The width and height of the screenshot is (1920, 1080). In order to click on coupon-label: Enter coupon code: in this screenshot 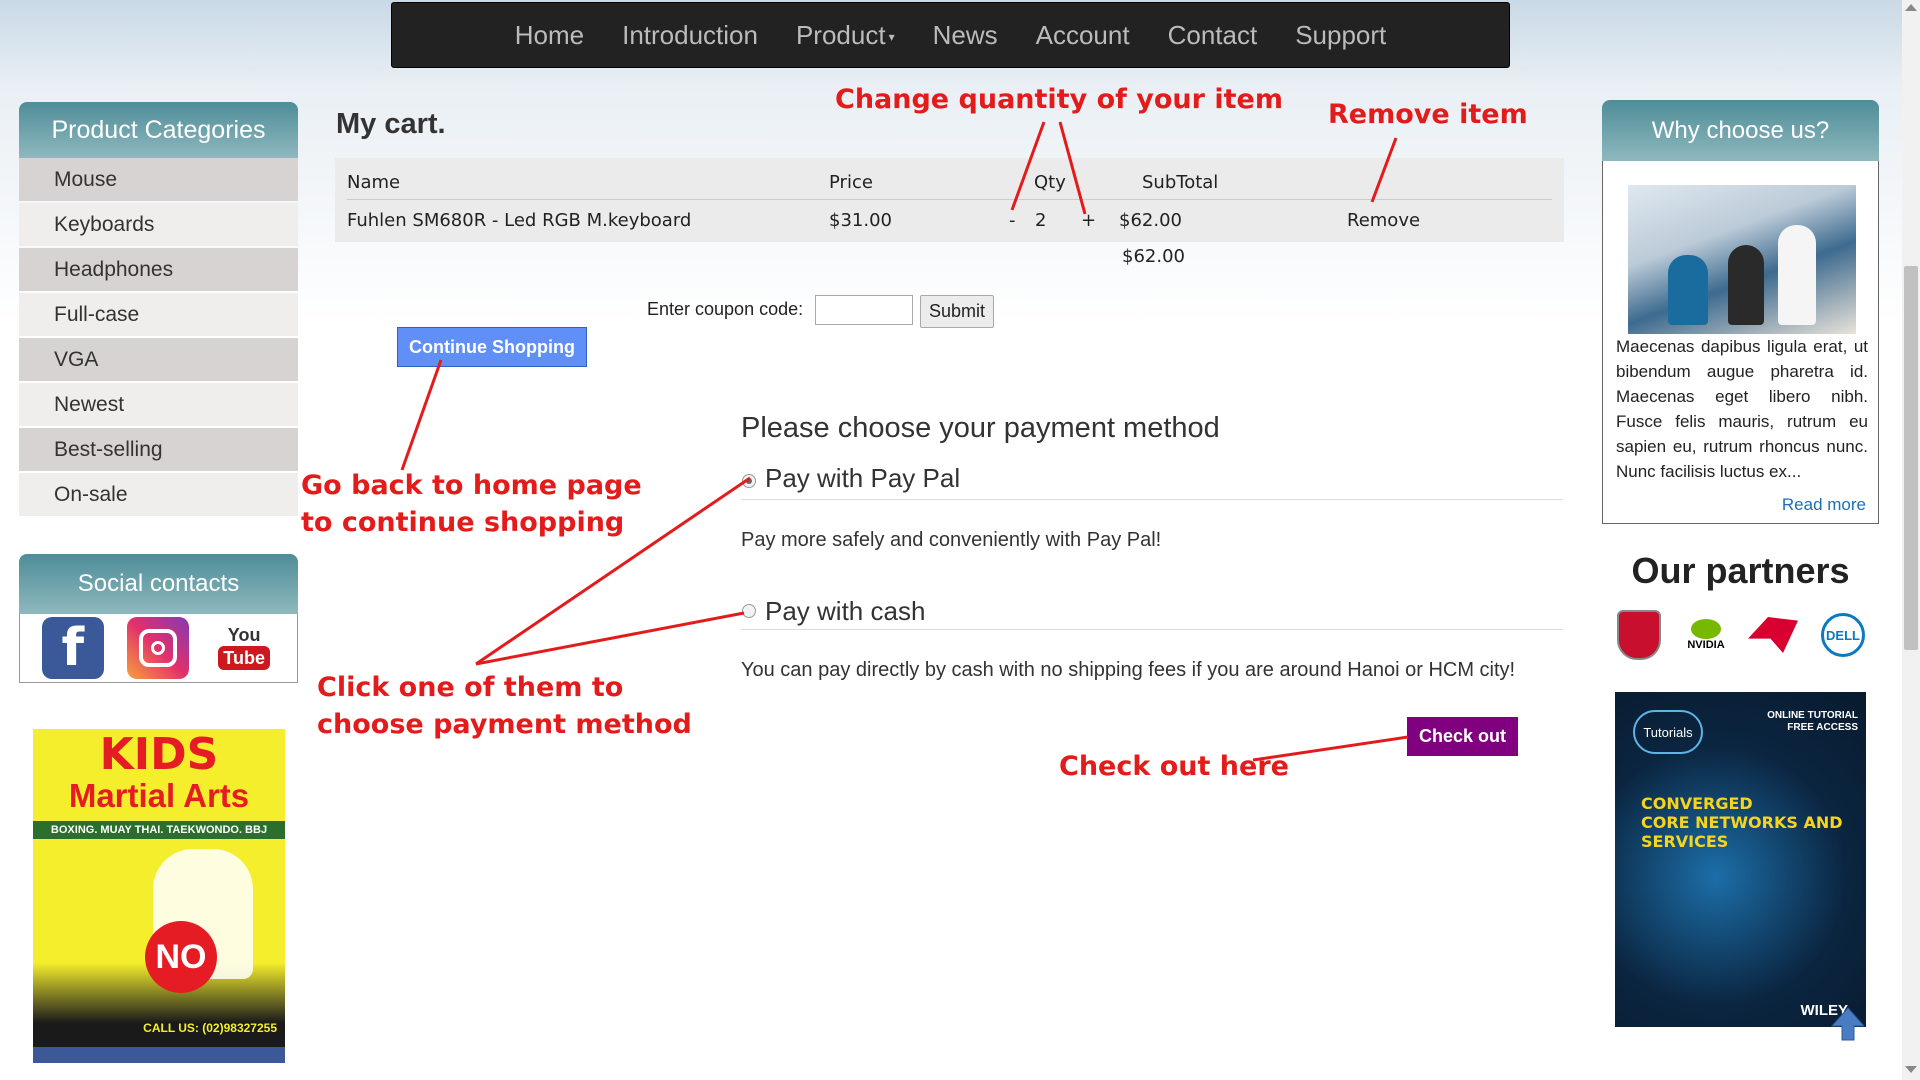, I will do `click(725, 309)`.